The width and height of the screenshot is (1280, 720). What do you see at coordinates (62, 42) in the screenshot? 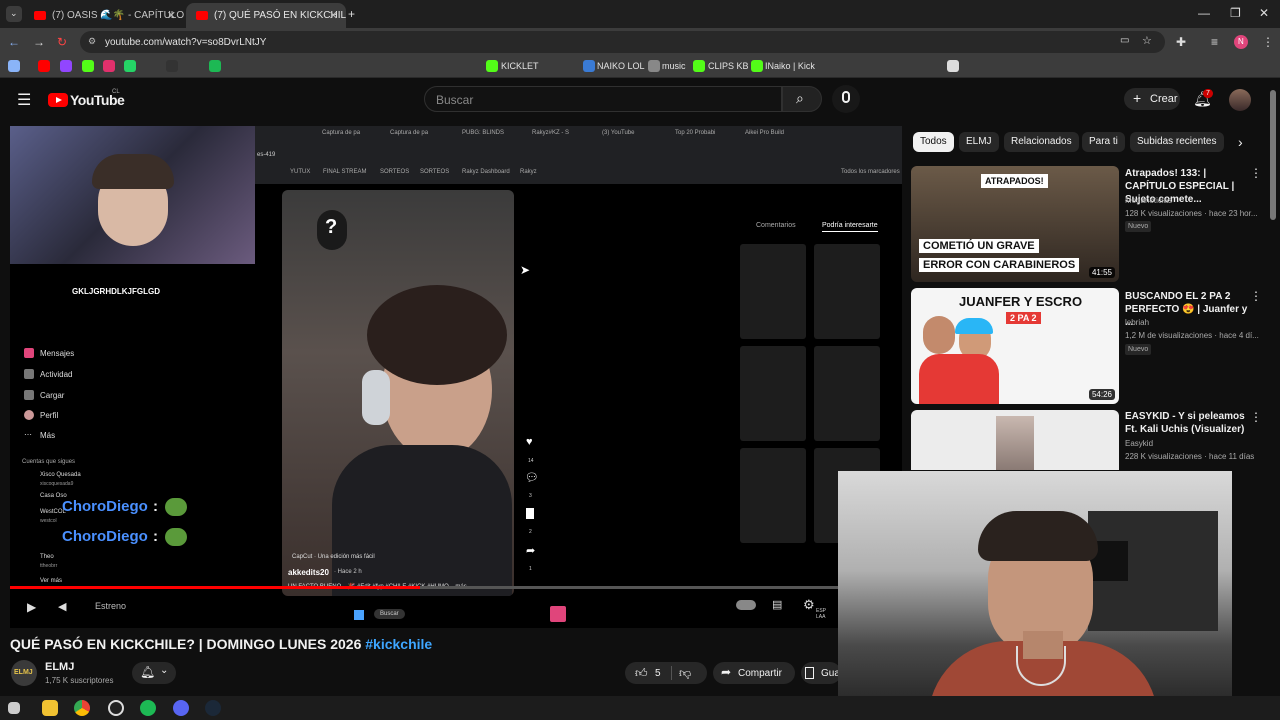
I see `reload-icon: ↻` at bounding box center [62, 42].